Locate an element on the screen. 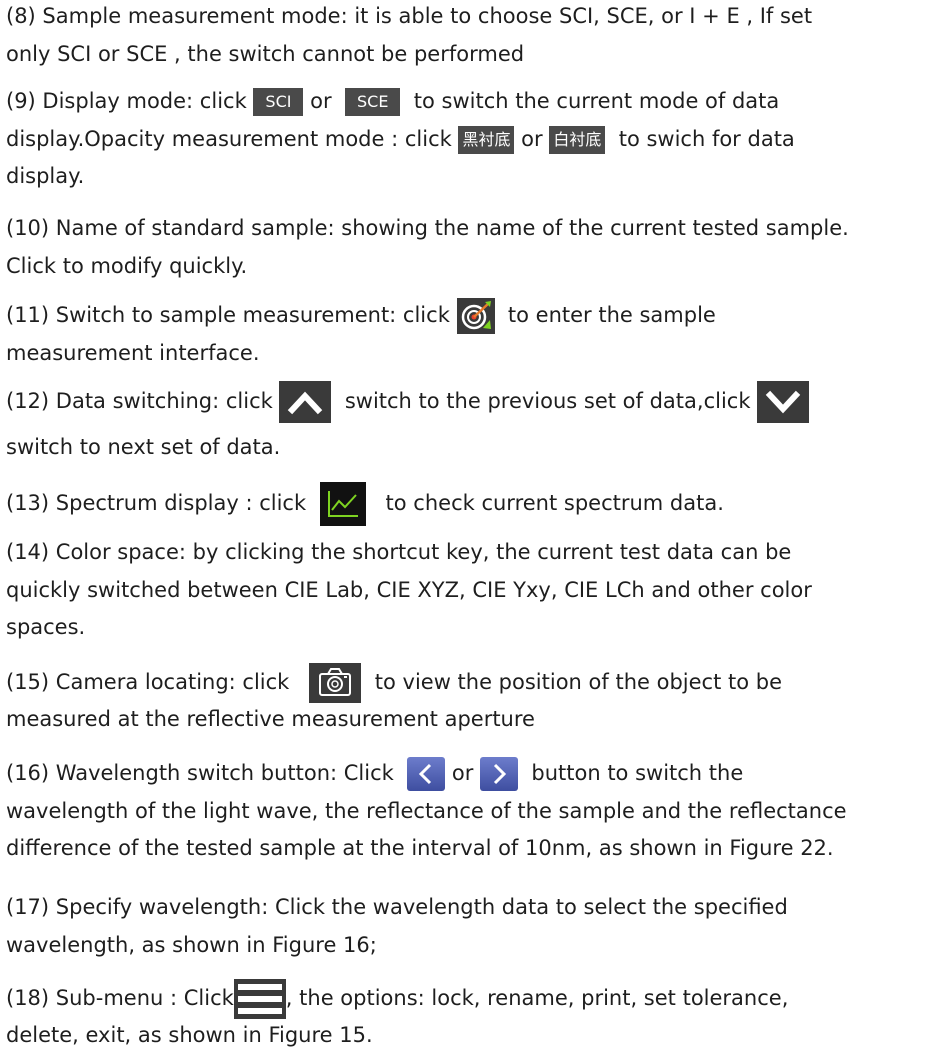  item-13-text-b: to check current spectrum data. is located at coordinates (551, 503).